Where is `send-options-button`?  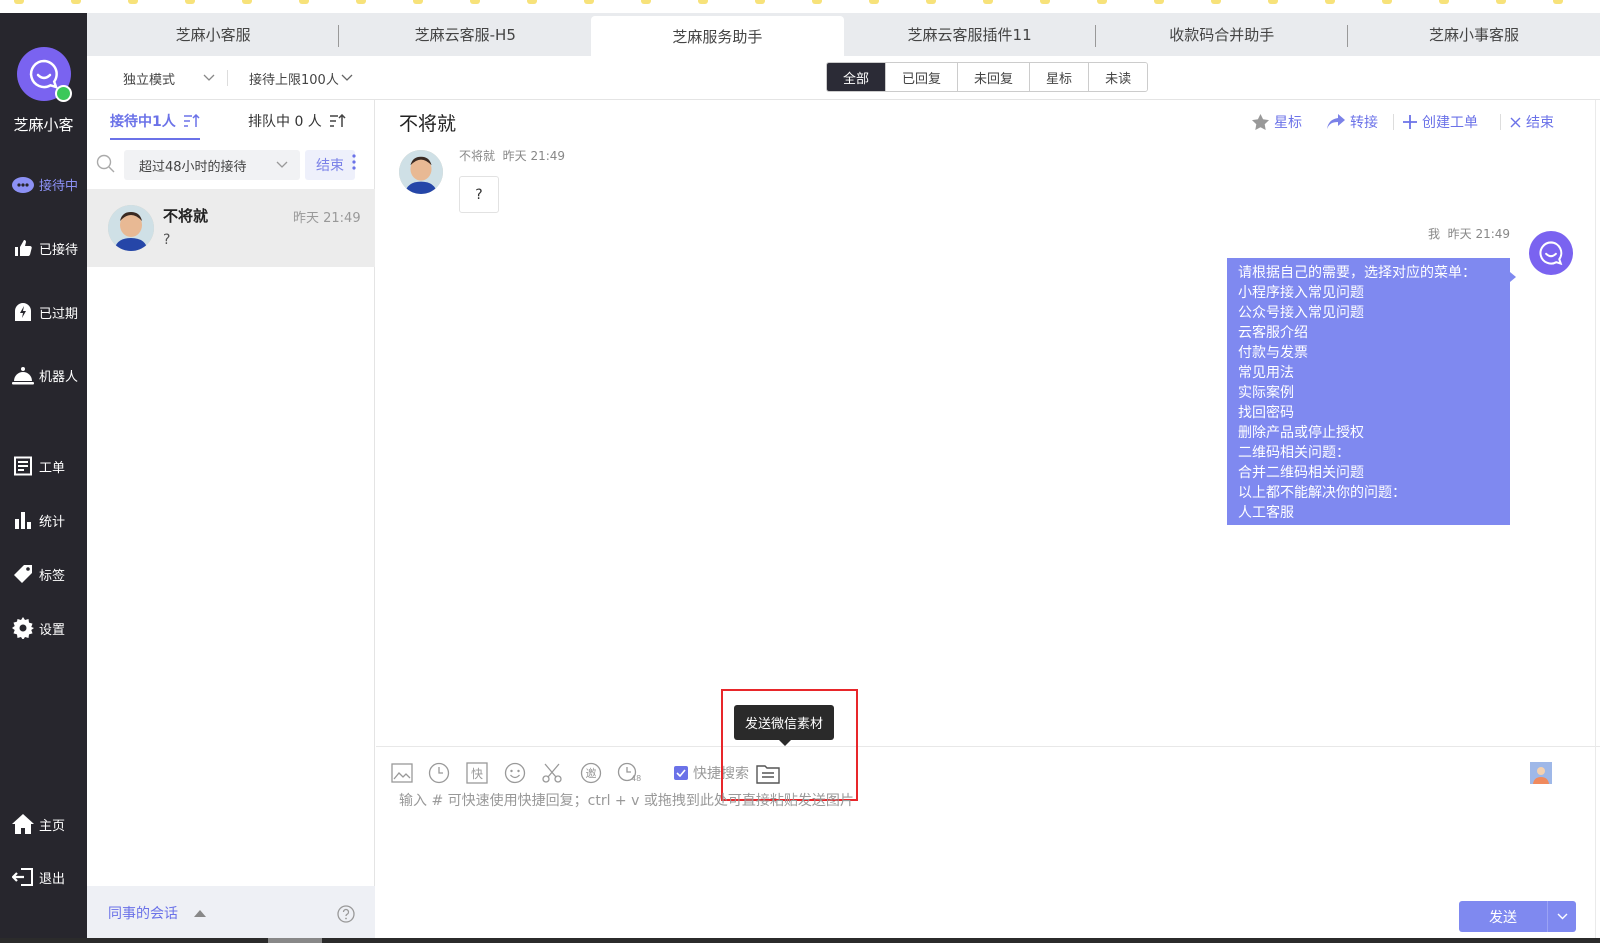 send-options-button is located at coordinates (1561, 916).